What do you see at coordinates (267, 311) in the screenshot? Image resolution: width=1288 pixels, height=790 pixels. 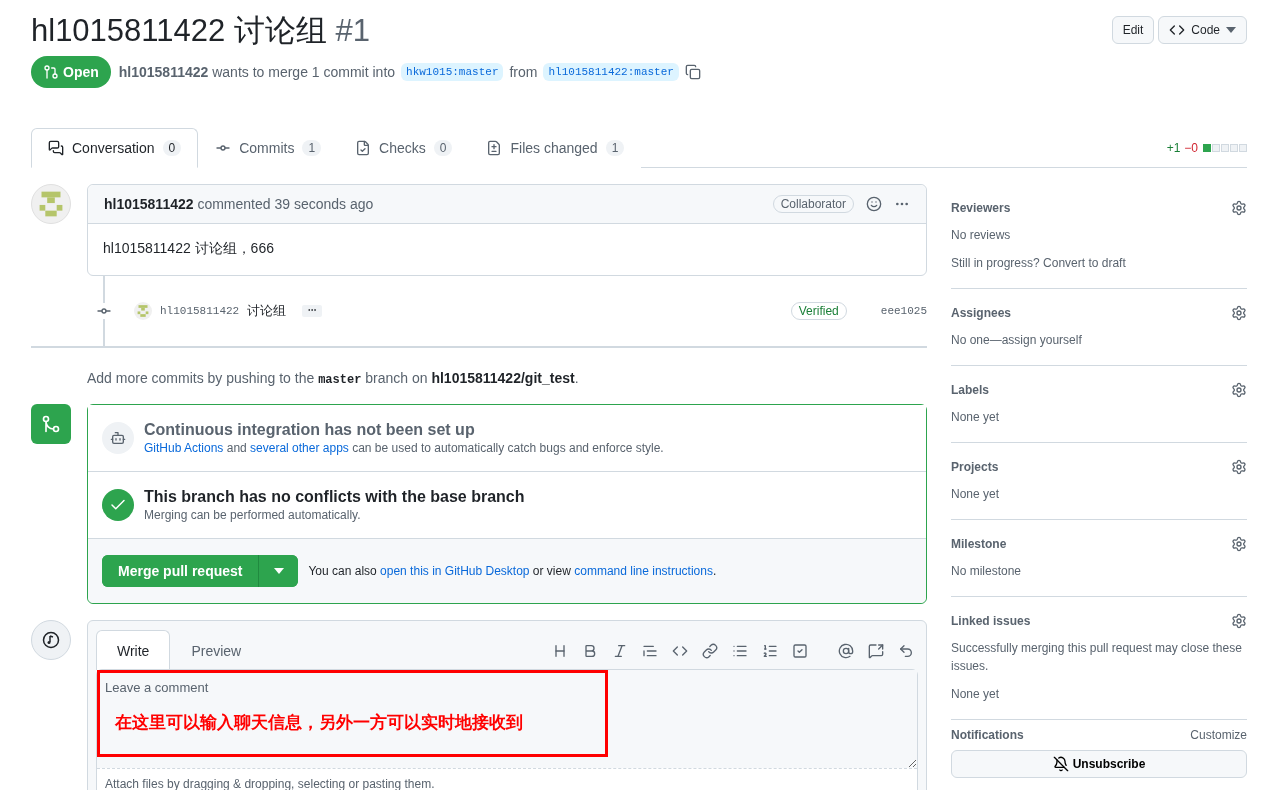 I see `commit-message: 讨论组` at bounding box center [267, 311].